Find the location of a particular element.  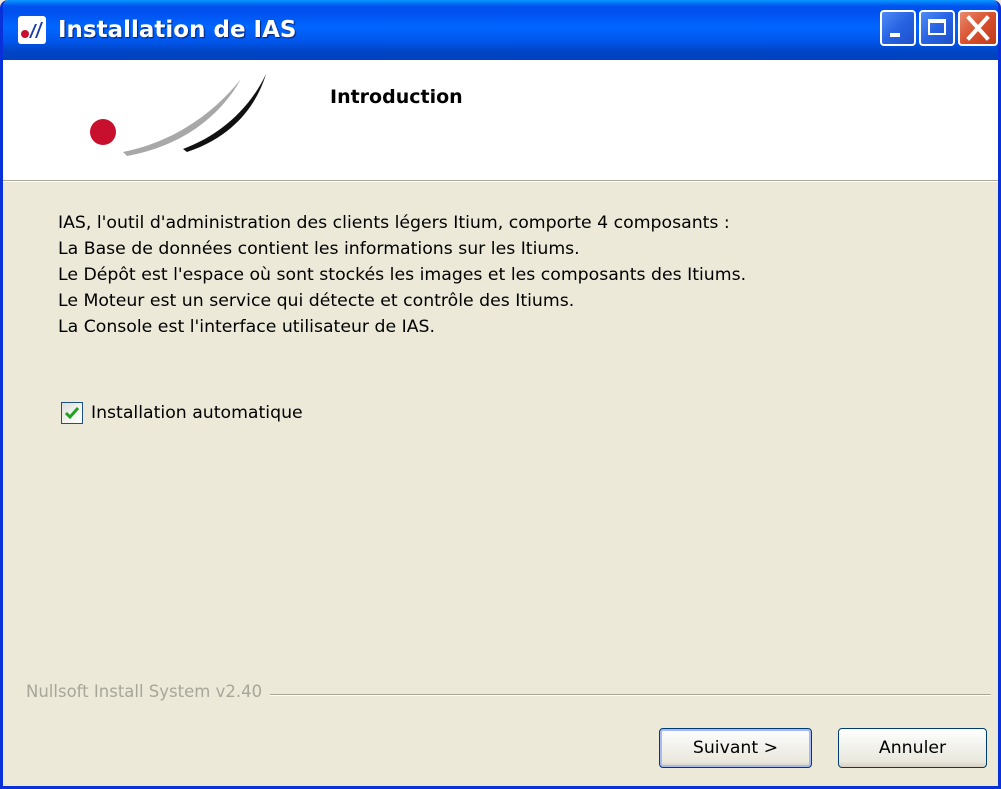

page-title: Introduction is located at coordinates (396, 97).